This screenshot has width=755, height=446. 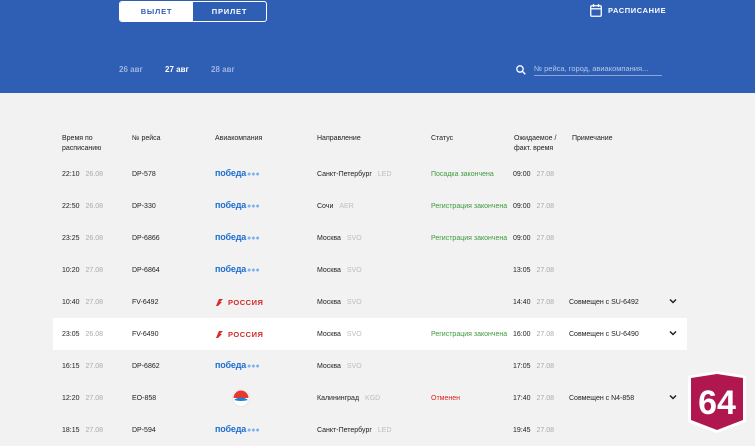 I want to click on expected-time: 19:45, so click(x=522, y=430).